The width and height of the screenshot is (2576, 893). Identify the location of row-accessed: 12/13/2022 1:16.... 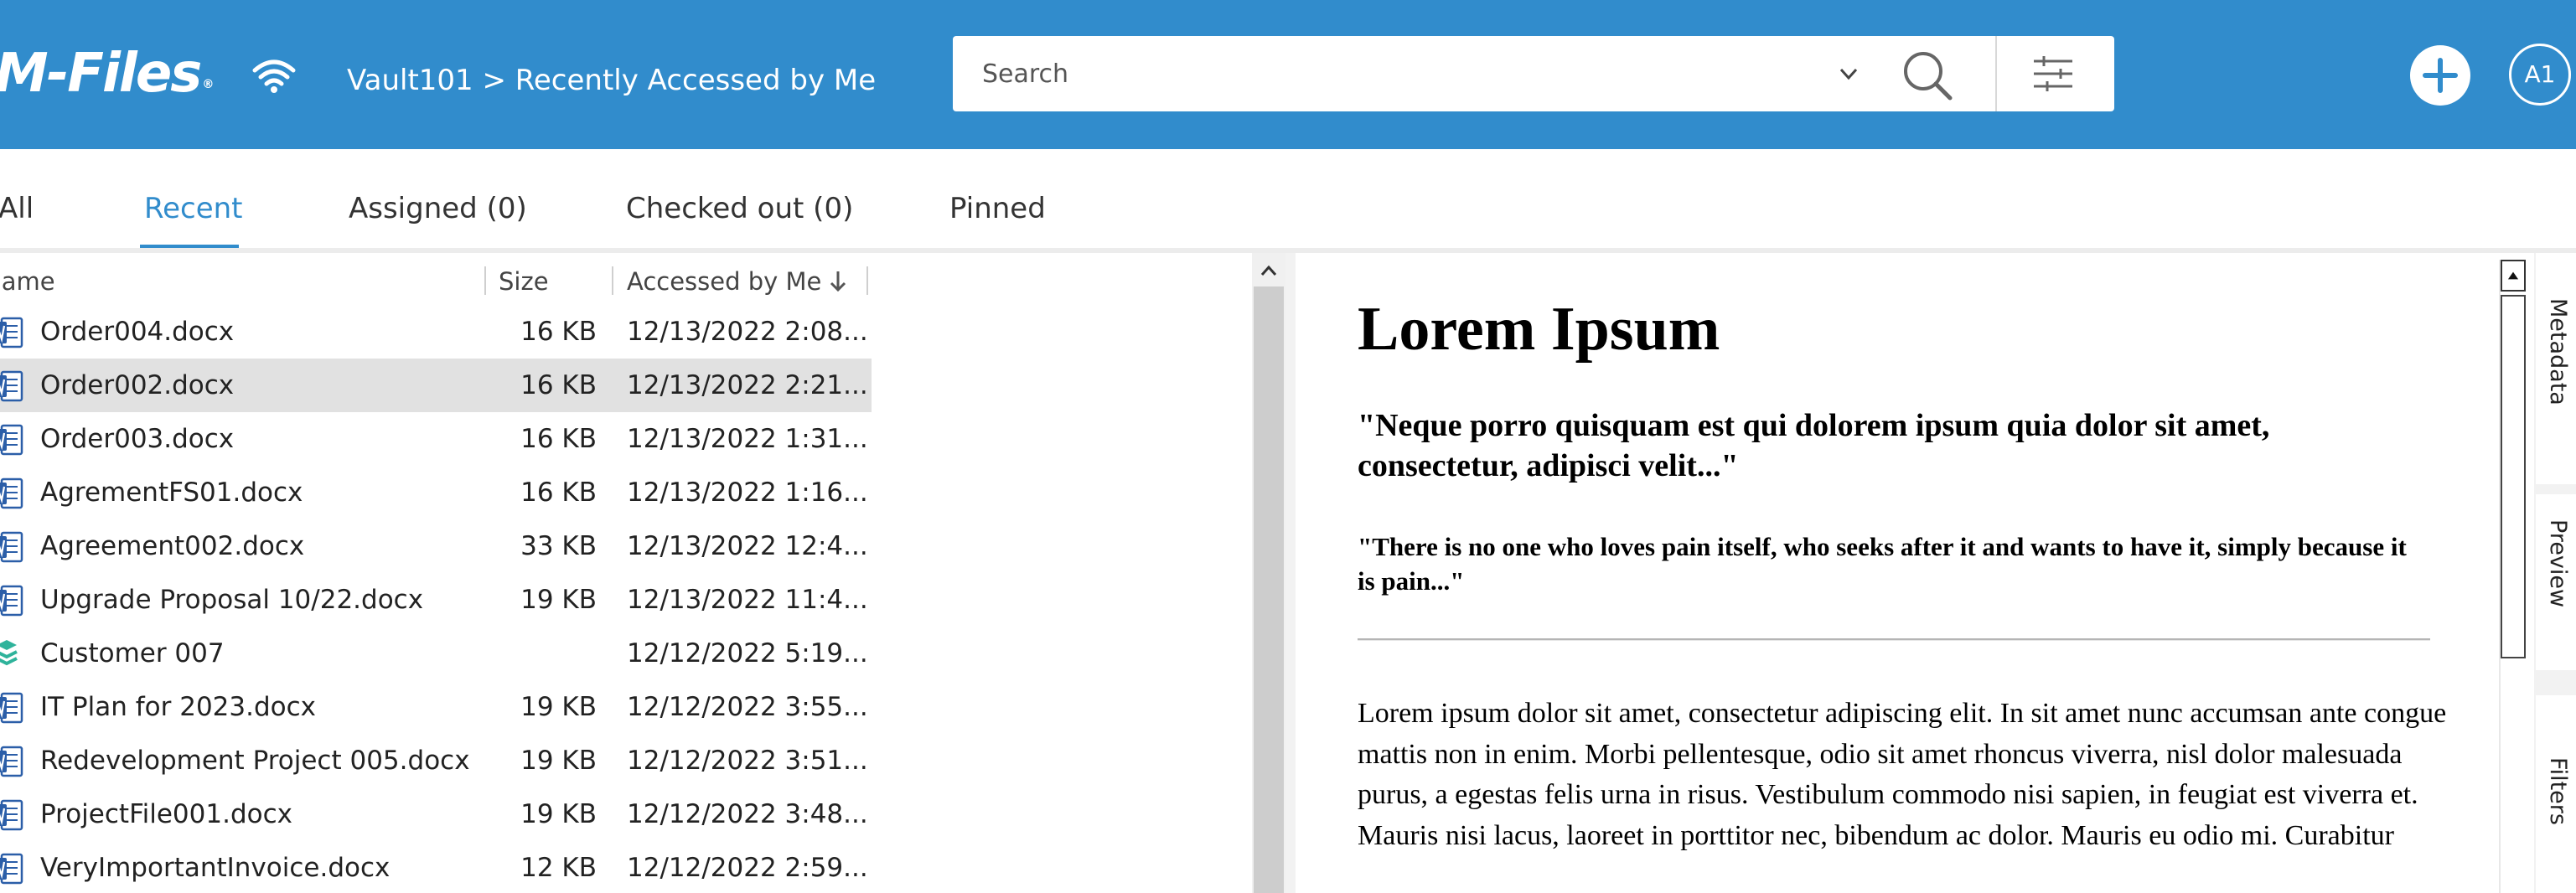
(747, 492).